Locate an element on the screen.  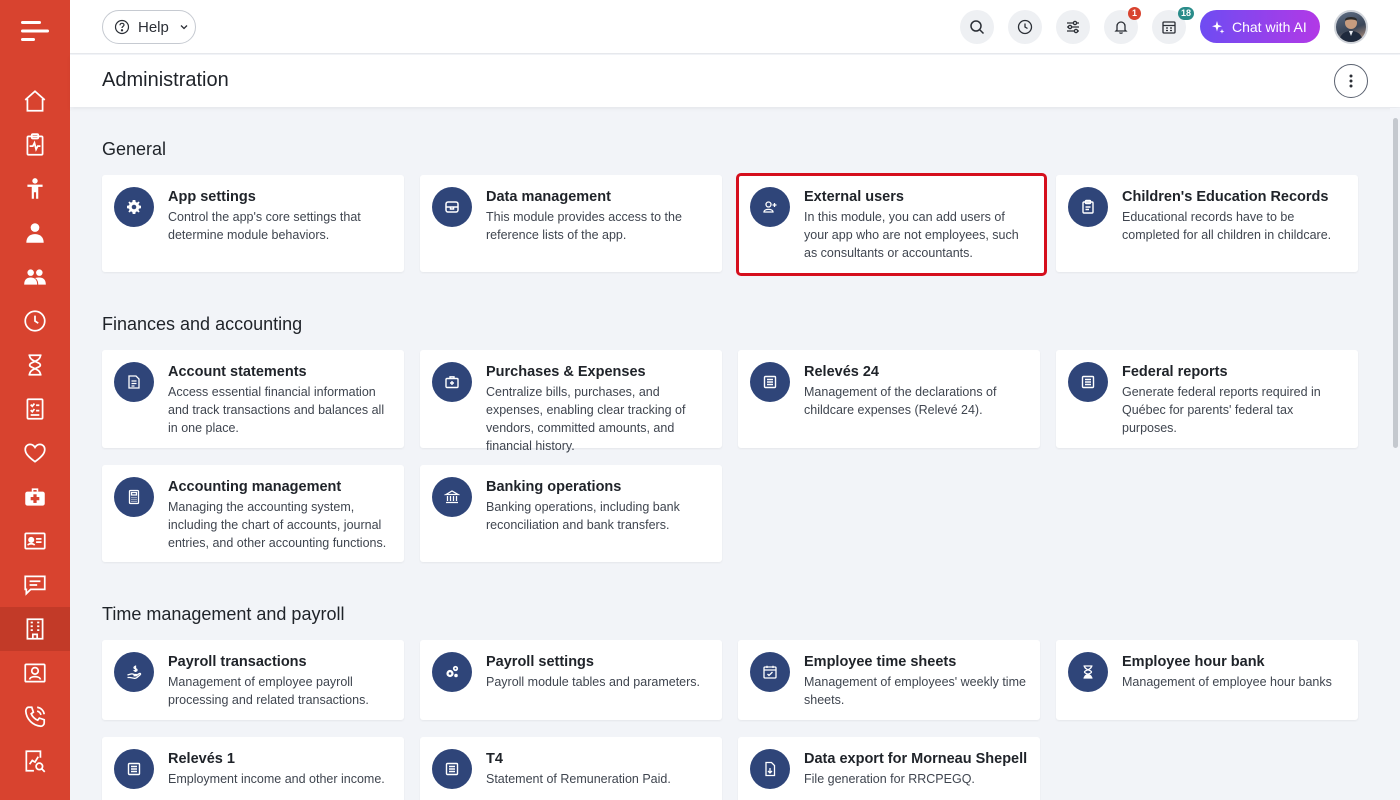
card-title: Payroll settings is located at coordinates (540, 662).